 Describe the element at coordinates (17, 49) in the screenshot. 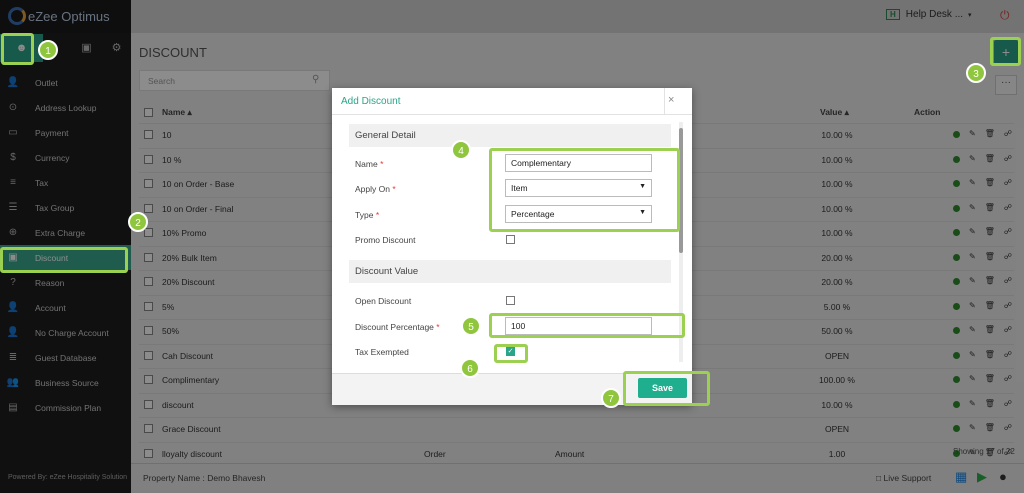

I see `highlight-user-icon` at that location.